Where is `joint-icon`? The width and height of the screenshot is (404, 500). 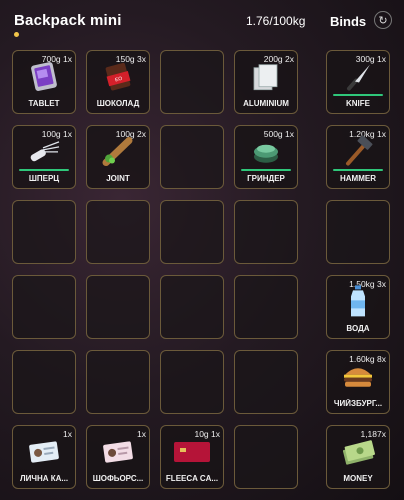
joint-icon is located at coordinates (118, 154).